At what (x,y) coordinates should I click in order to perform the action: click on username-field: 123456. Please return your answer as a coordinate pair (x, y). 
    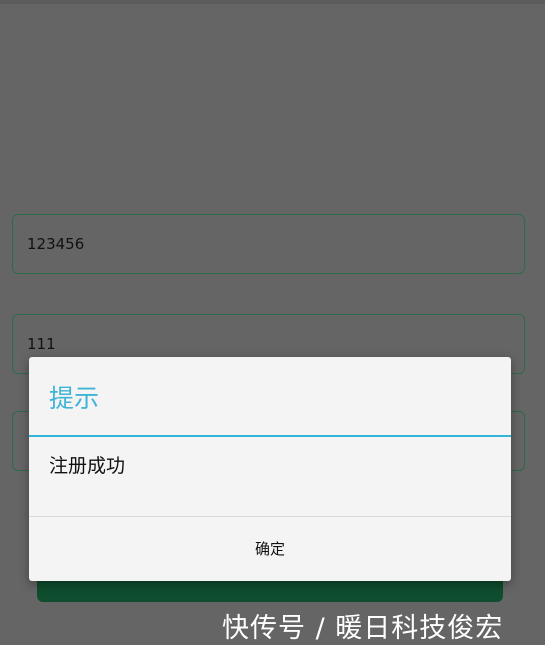
    Looking at the image, I should click on (268, 244).